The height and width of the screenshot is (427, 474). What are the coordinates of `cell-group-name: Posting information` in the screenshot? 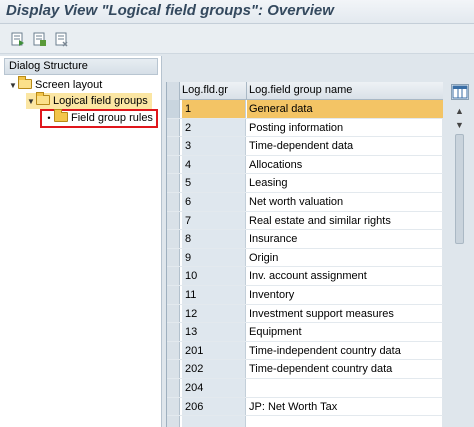 It's located at (345, 128).